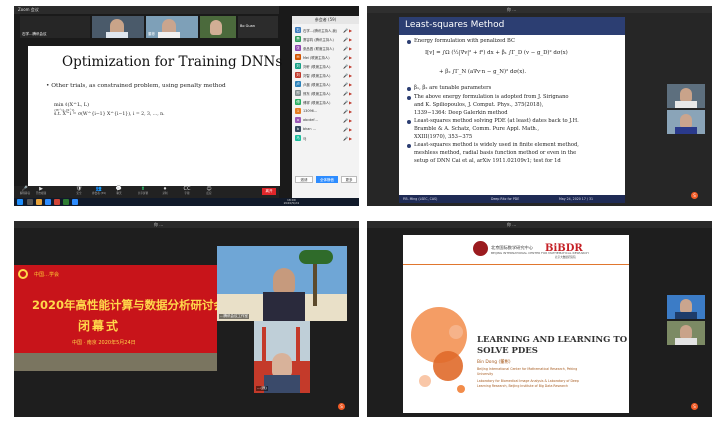 This screenshot has width=728, height=427. I want to click on participant-row: 马马 🎤 ▶, so click(325, 138).